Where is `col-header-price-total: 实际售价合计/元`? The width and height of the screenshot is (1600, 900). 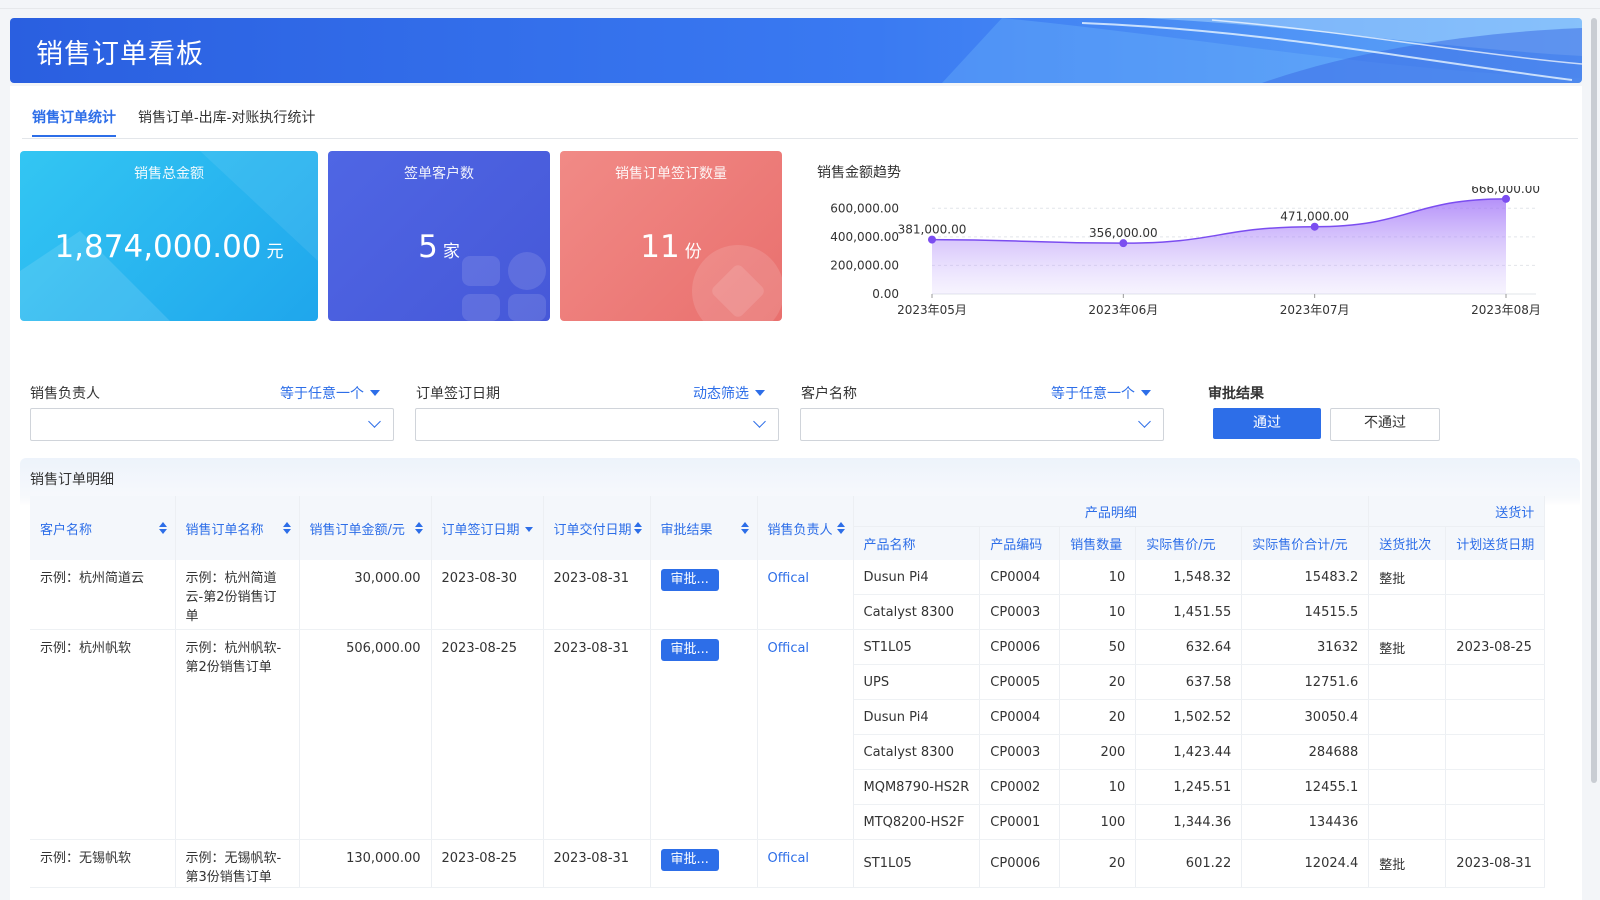
col-header-price-total: 实际售价合计/元 is located at coordinates (1305, 543).